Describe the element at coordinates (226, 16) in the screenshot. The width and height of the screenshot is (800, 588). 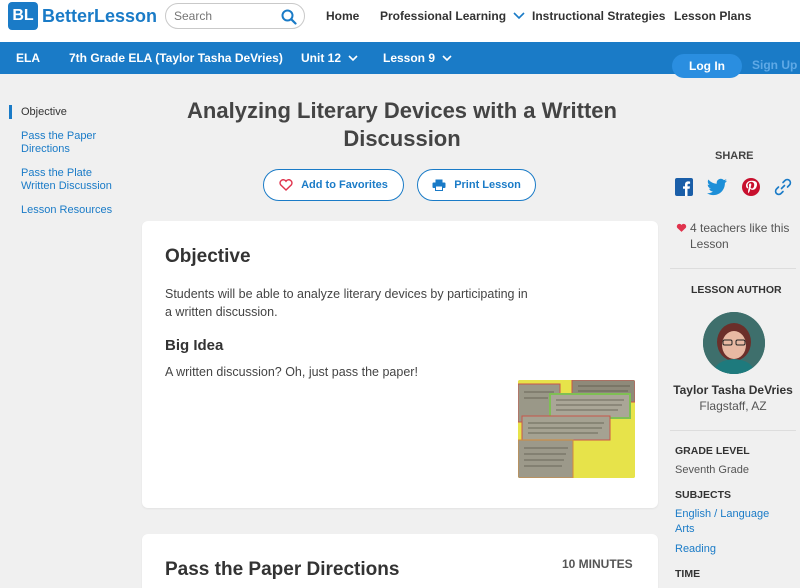
I see `search-input` at that location.